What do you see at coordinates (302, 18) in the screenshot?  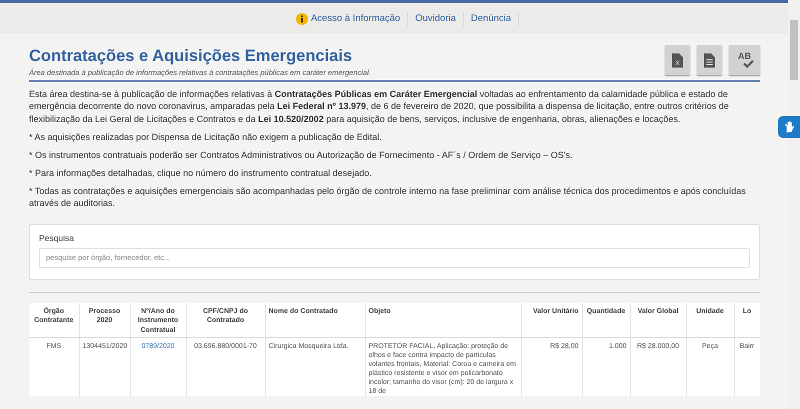 I see `info-icon` at bounding box center [302, 18].